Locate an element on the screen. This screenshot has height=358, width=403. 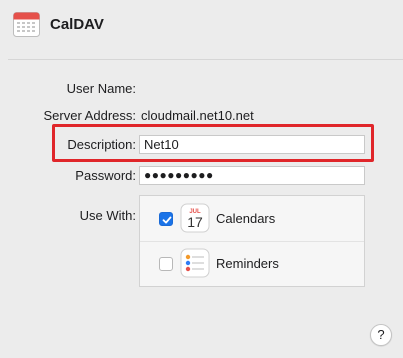
use-with-item-calendars: JUL 17 Calendars is located at coordinates (252, 219).